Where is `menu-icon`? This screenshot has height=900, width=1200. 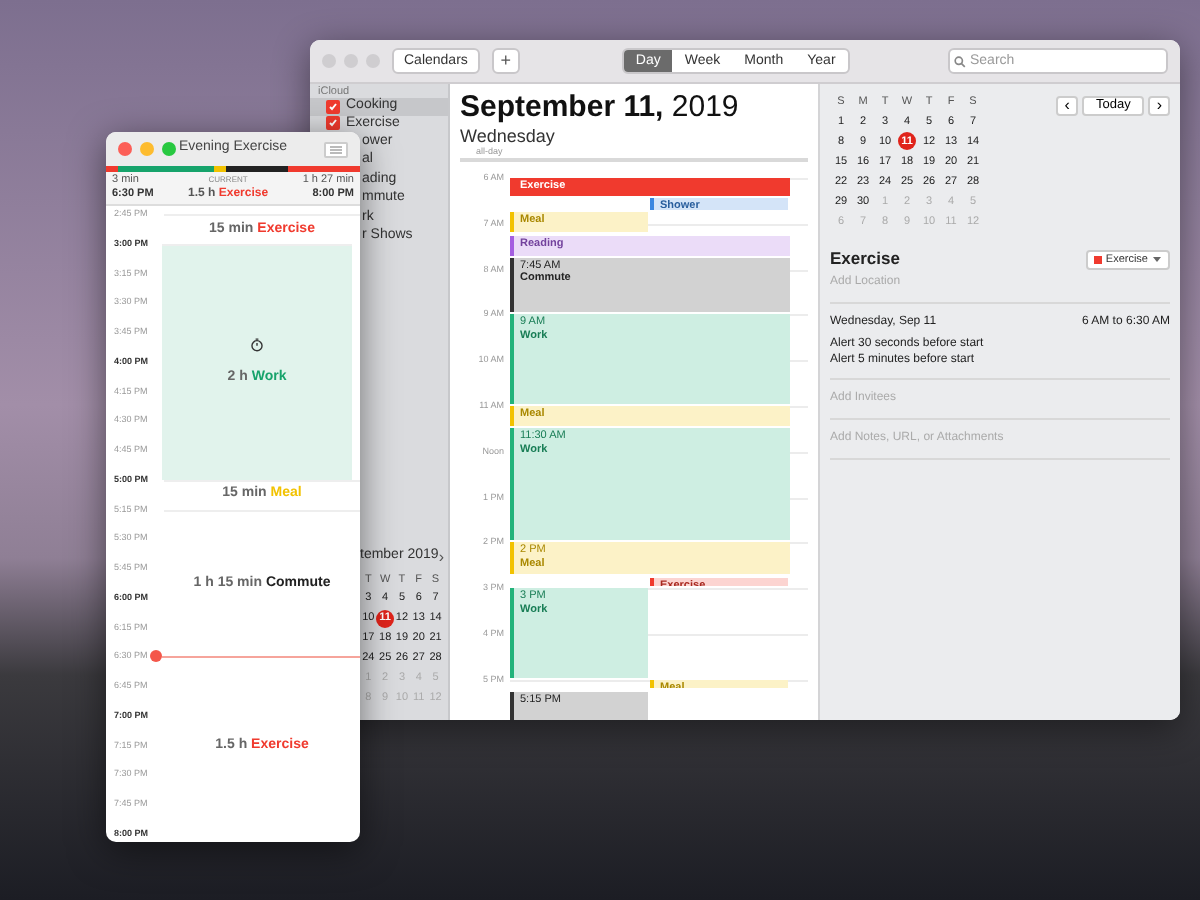 menu-icon is located at coordinates (336, 149).